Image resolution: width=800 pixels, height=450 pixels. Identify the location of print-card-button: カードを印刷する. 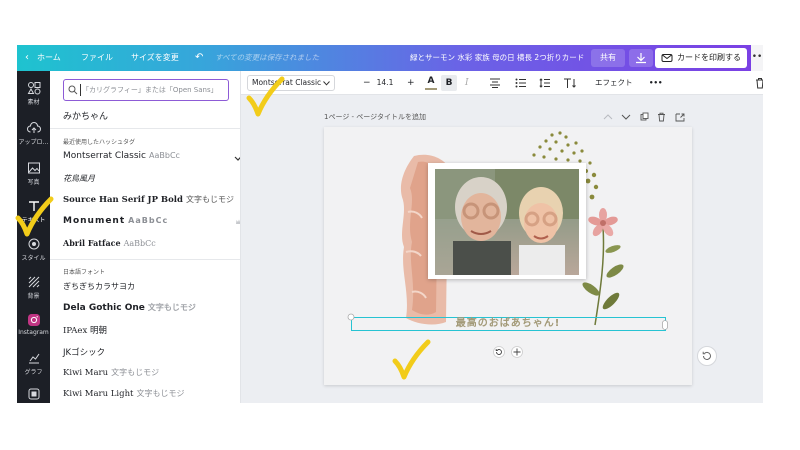
(701, 58).